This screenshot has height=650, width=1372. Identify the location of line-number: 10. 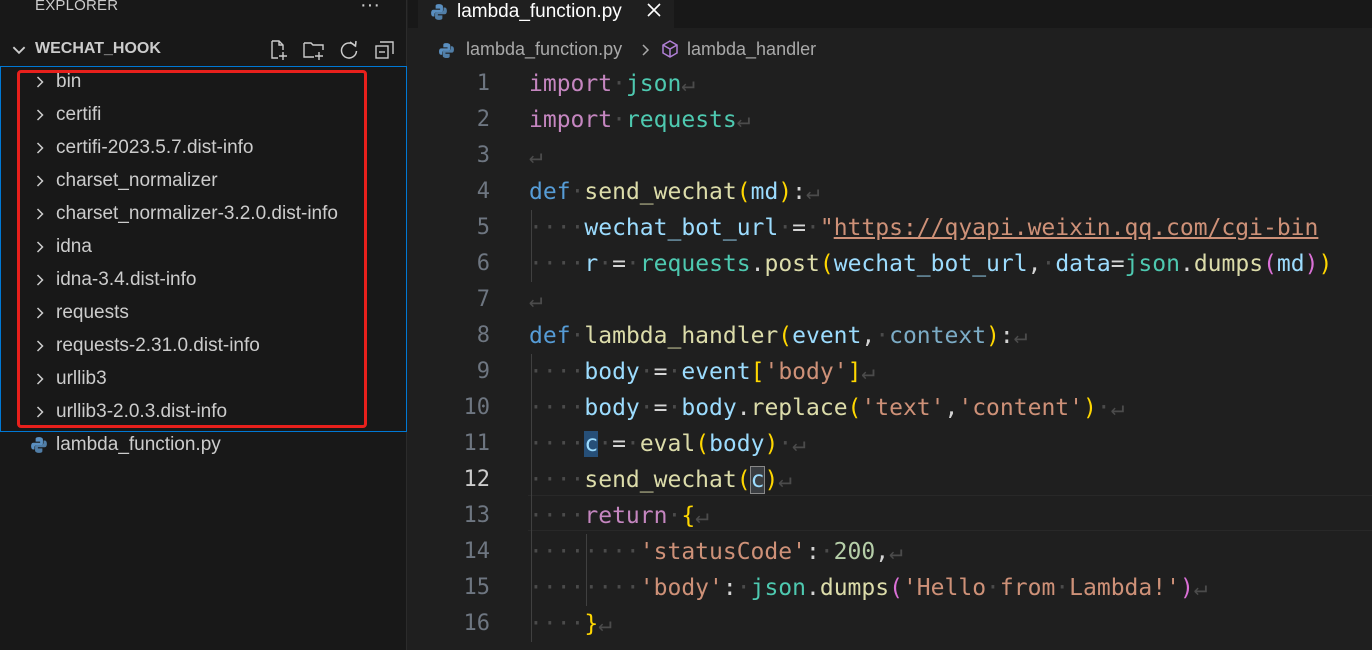
(477, 407).